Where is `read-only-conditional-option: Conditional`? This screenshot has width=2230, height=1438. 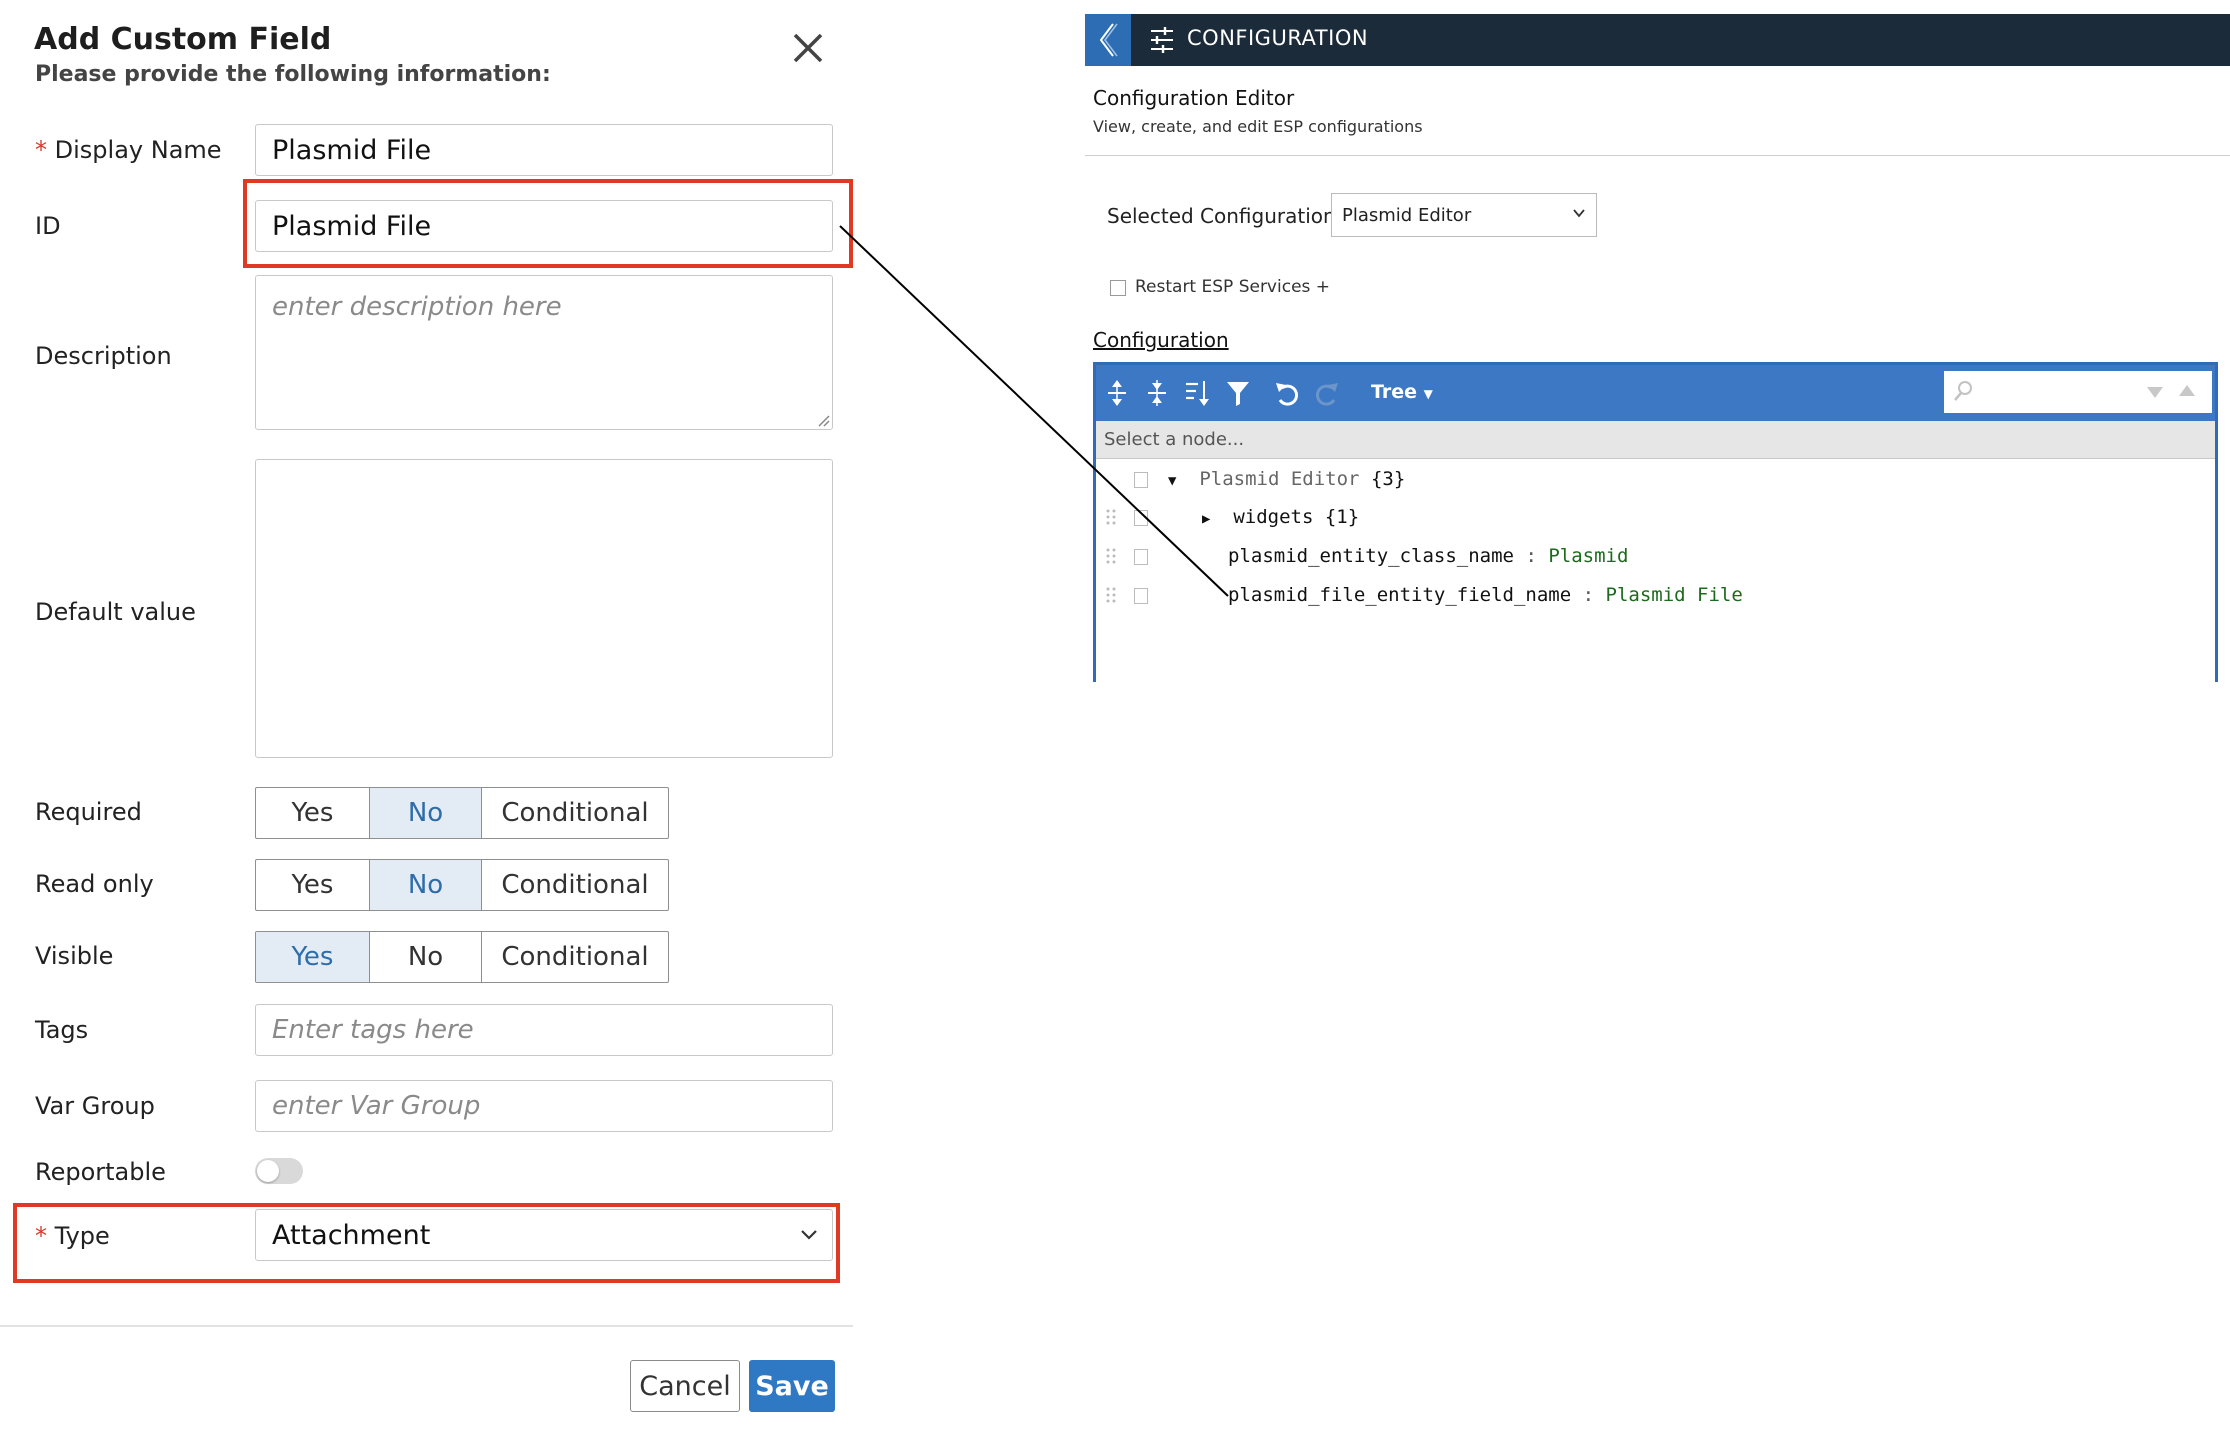
read-only-conditional-option: Conditional is located at coordinates (575, 885).